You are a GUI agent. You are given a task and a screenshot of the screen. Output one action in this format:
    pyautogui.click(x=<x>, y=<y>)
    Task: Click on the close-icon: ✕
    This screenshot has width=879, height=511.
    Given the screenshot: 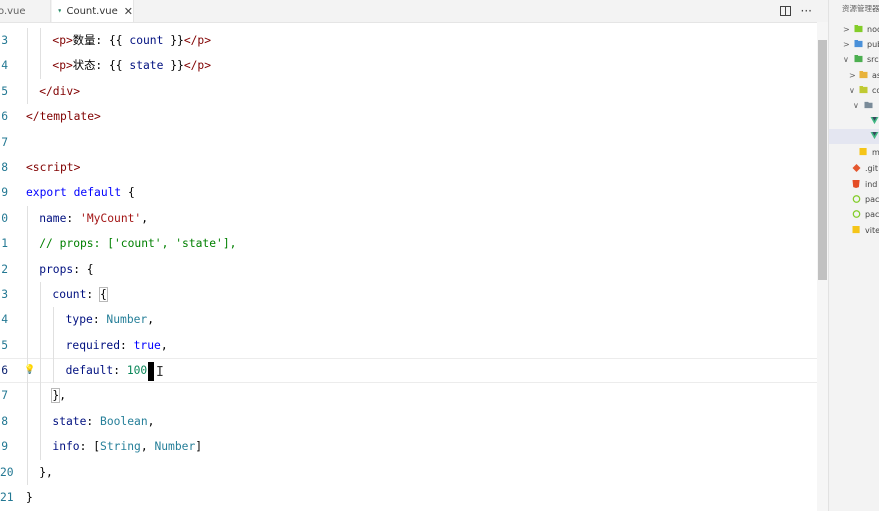 What is the action you would take?
    pyautogui.click(x=128, y=11)
    